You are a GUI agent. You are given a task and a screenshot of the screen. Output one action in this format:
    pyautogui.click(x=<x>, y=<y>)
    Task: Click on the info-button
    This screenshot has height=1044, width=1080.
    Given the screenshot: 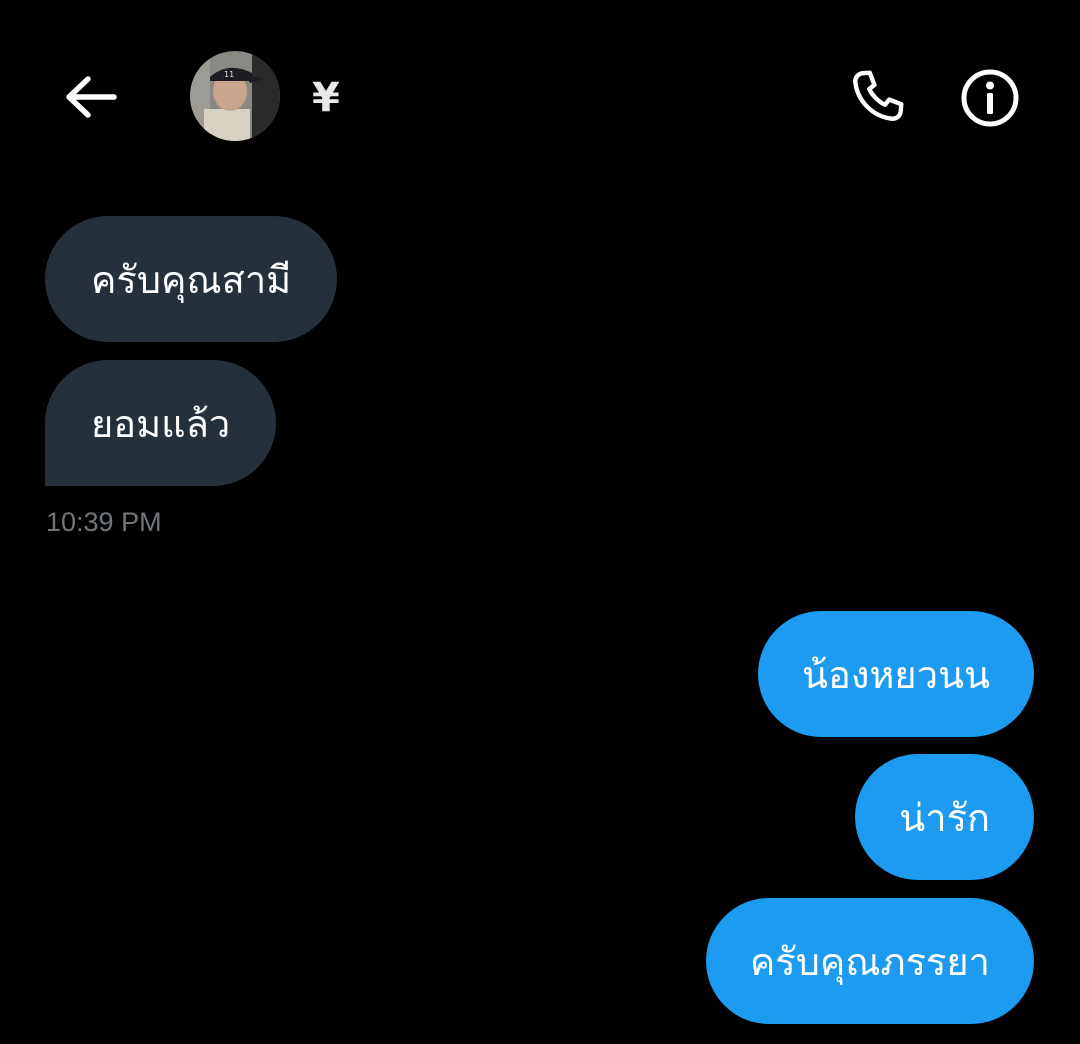 What is the action you would take?
    pyautogui.click(x=990, y=98)
    